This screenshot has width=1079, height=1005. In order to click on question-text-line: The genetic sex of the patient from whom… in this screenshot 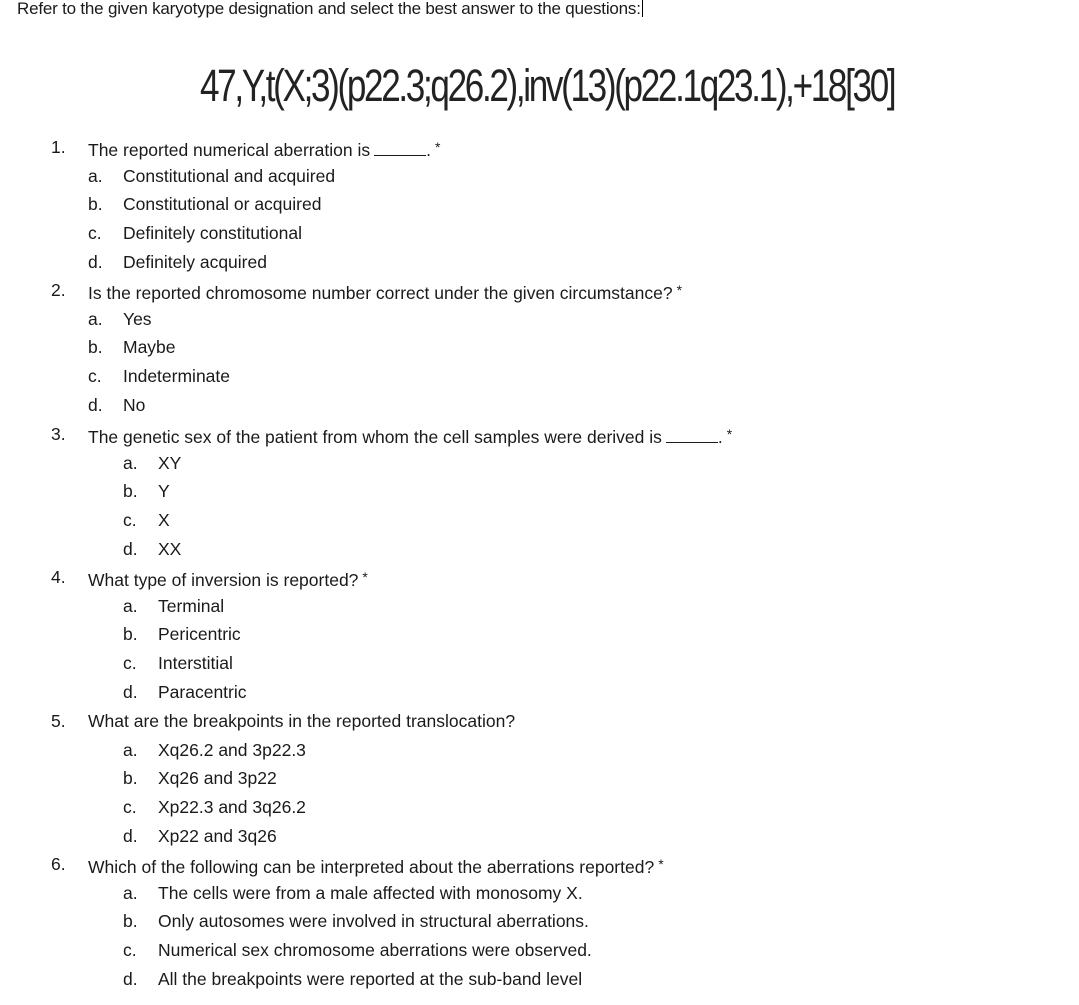, I will do `click(410, 436)`.